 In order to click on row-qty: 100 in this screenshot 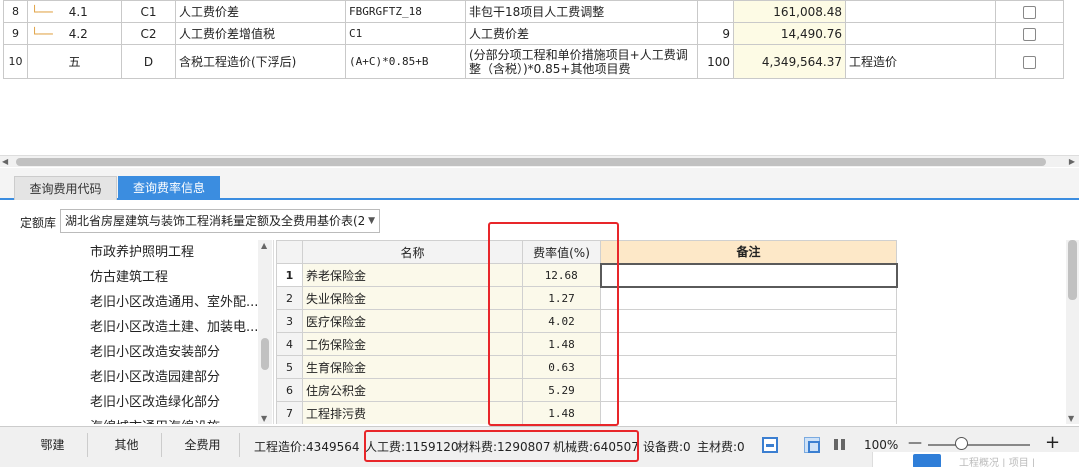, I will do `click(715, 61)`.